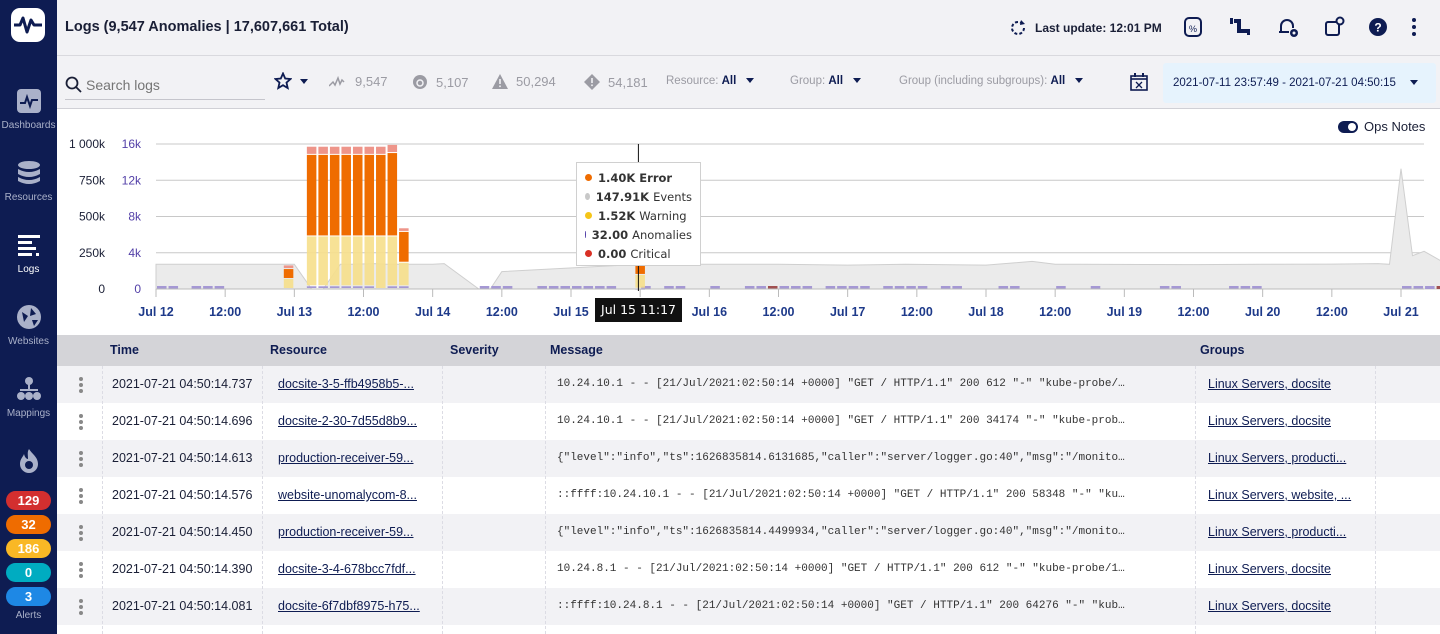  Describe the element at coordinates (576, 350) in the screenshot. I see `column-header-message: Message` at that location.